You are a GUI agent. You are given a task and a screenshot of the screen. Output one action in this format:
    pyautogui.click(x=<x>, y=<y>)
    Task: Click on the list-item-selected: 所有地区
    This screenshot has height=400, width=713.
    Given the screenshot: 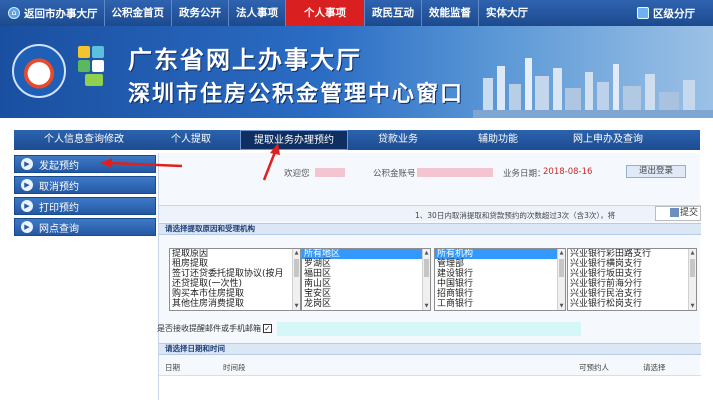 What is the action you would take?
    pyautogui.click(x=366, y=254)
    